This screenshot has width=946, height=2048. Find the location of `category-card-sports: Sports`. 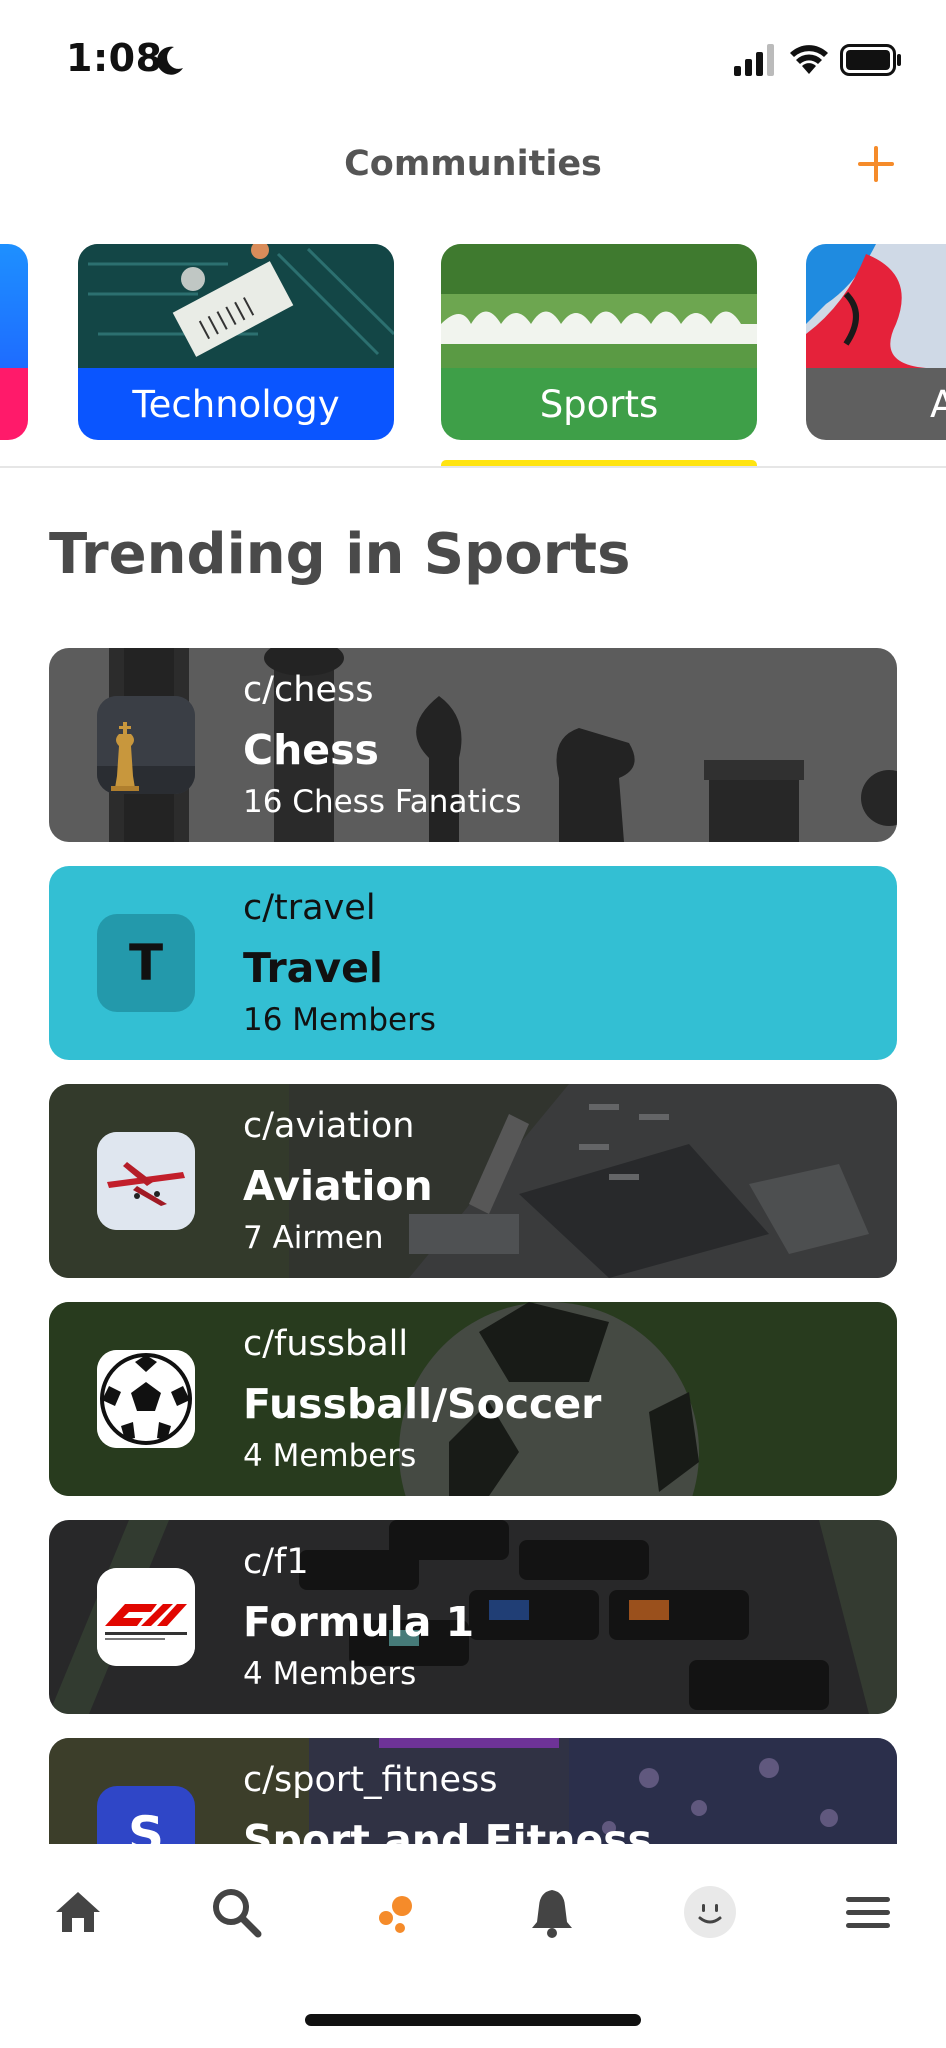

category-card-sports: Sports is located at coordinates (599, 342).